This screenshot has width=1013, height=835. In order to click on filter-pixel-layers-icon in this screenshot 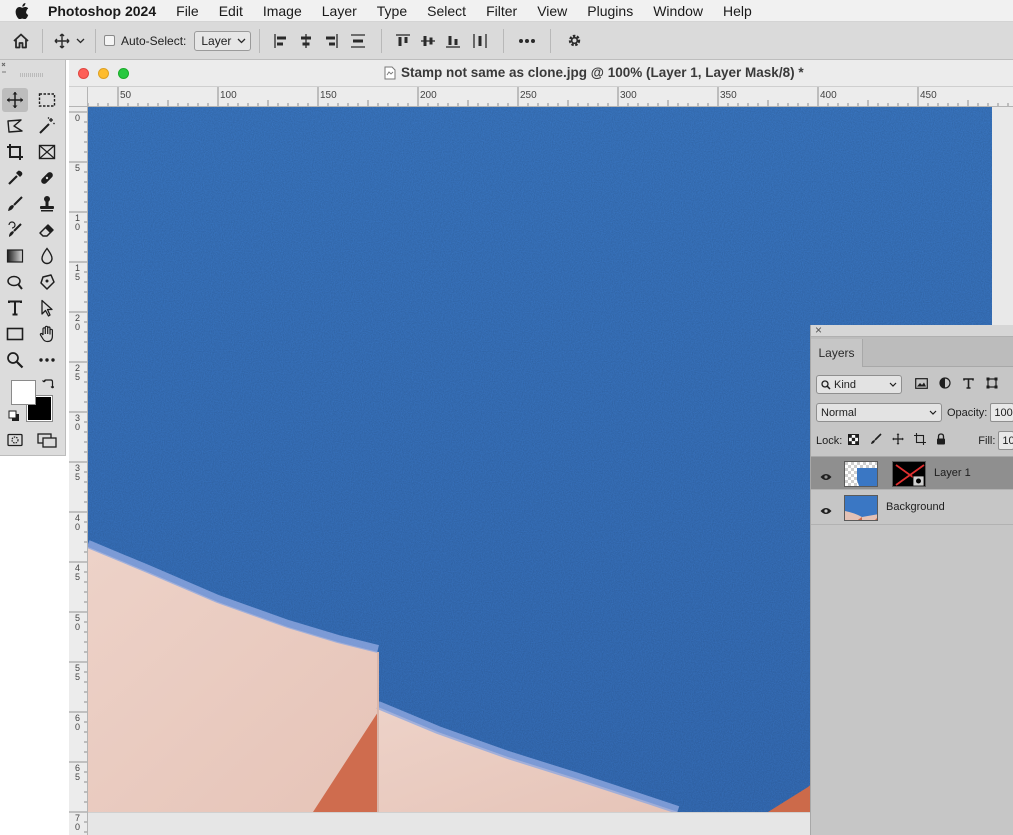, I will do `click(921, 384)`.